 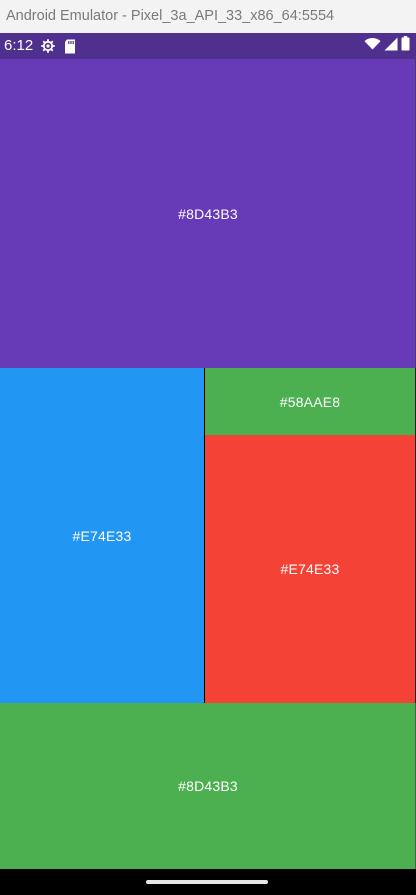 What do you see at coordinates (19, 45) in the screenshot?
I see `status-time: 6:12` at bounding box center [19, 45].